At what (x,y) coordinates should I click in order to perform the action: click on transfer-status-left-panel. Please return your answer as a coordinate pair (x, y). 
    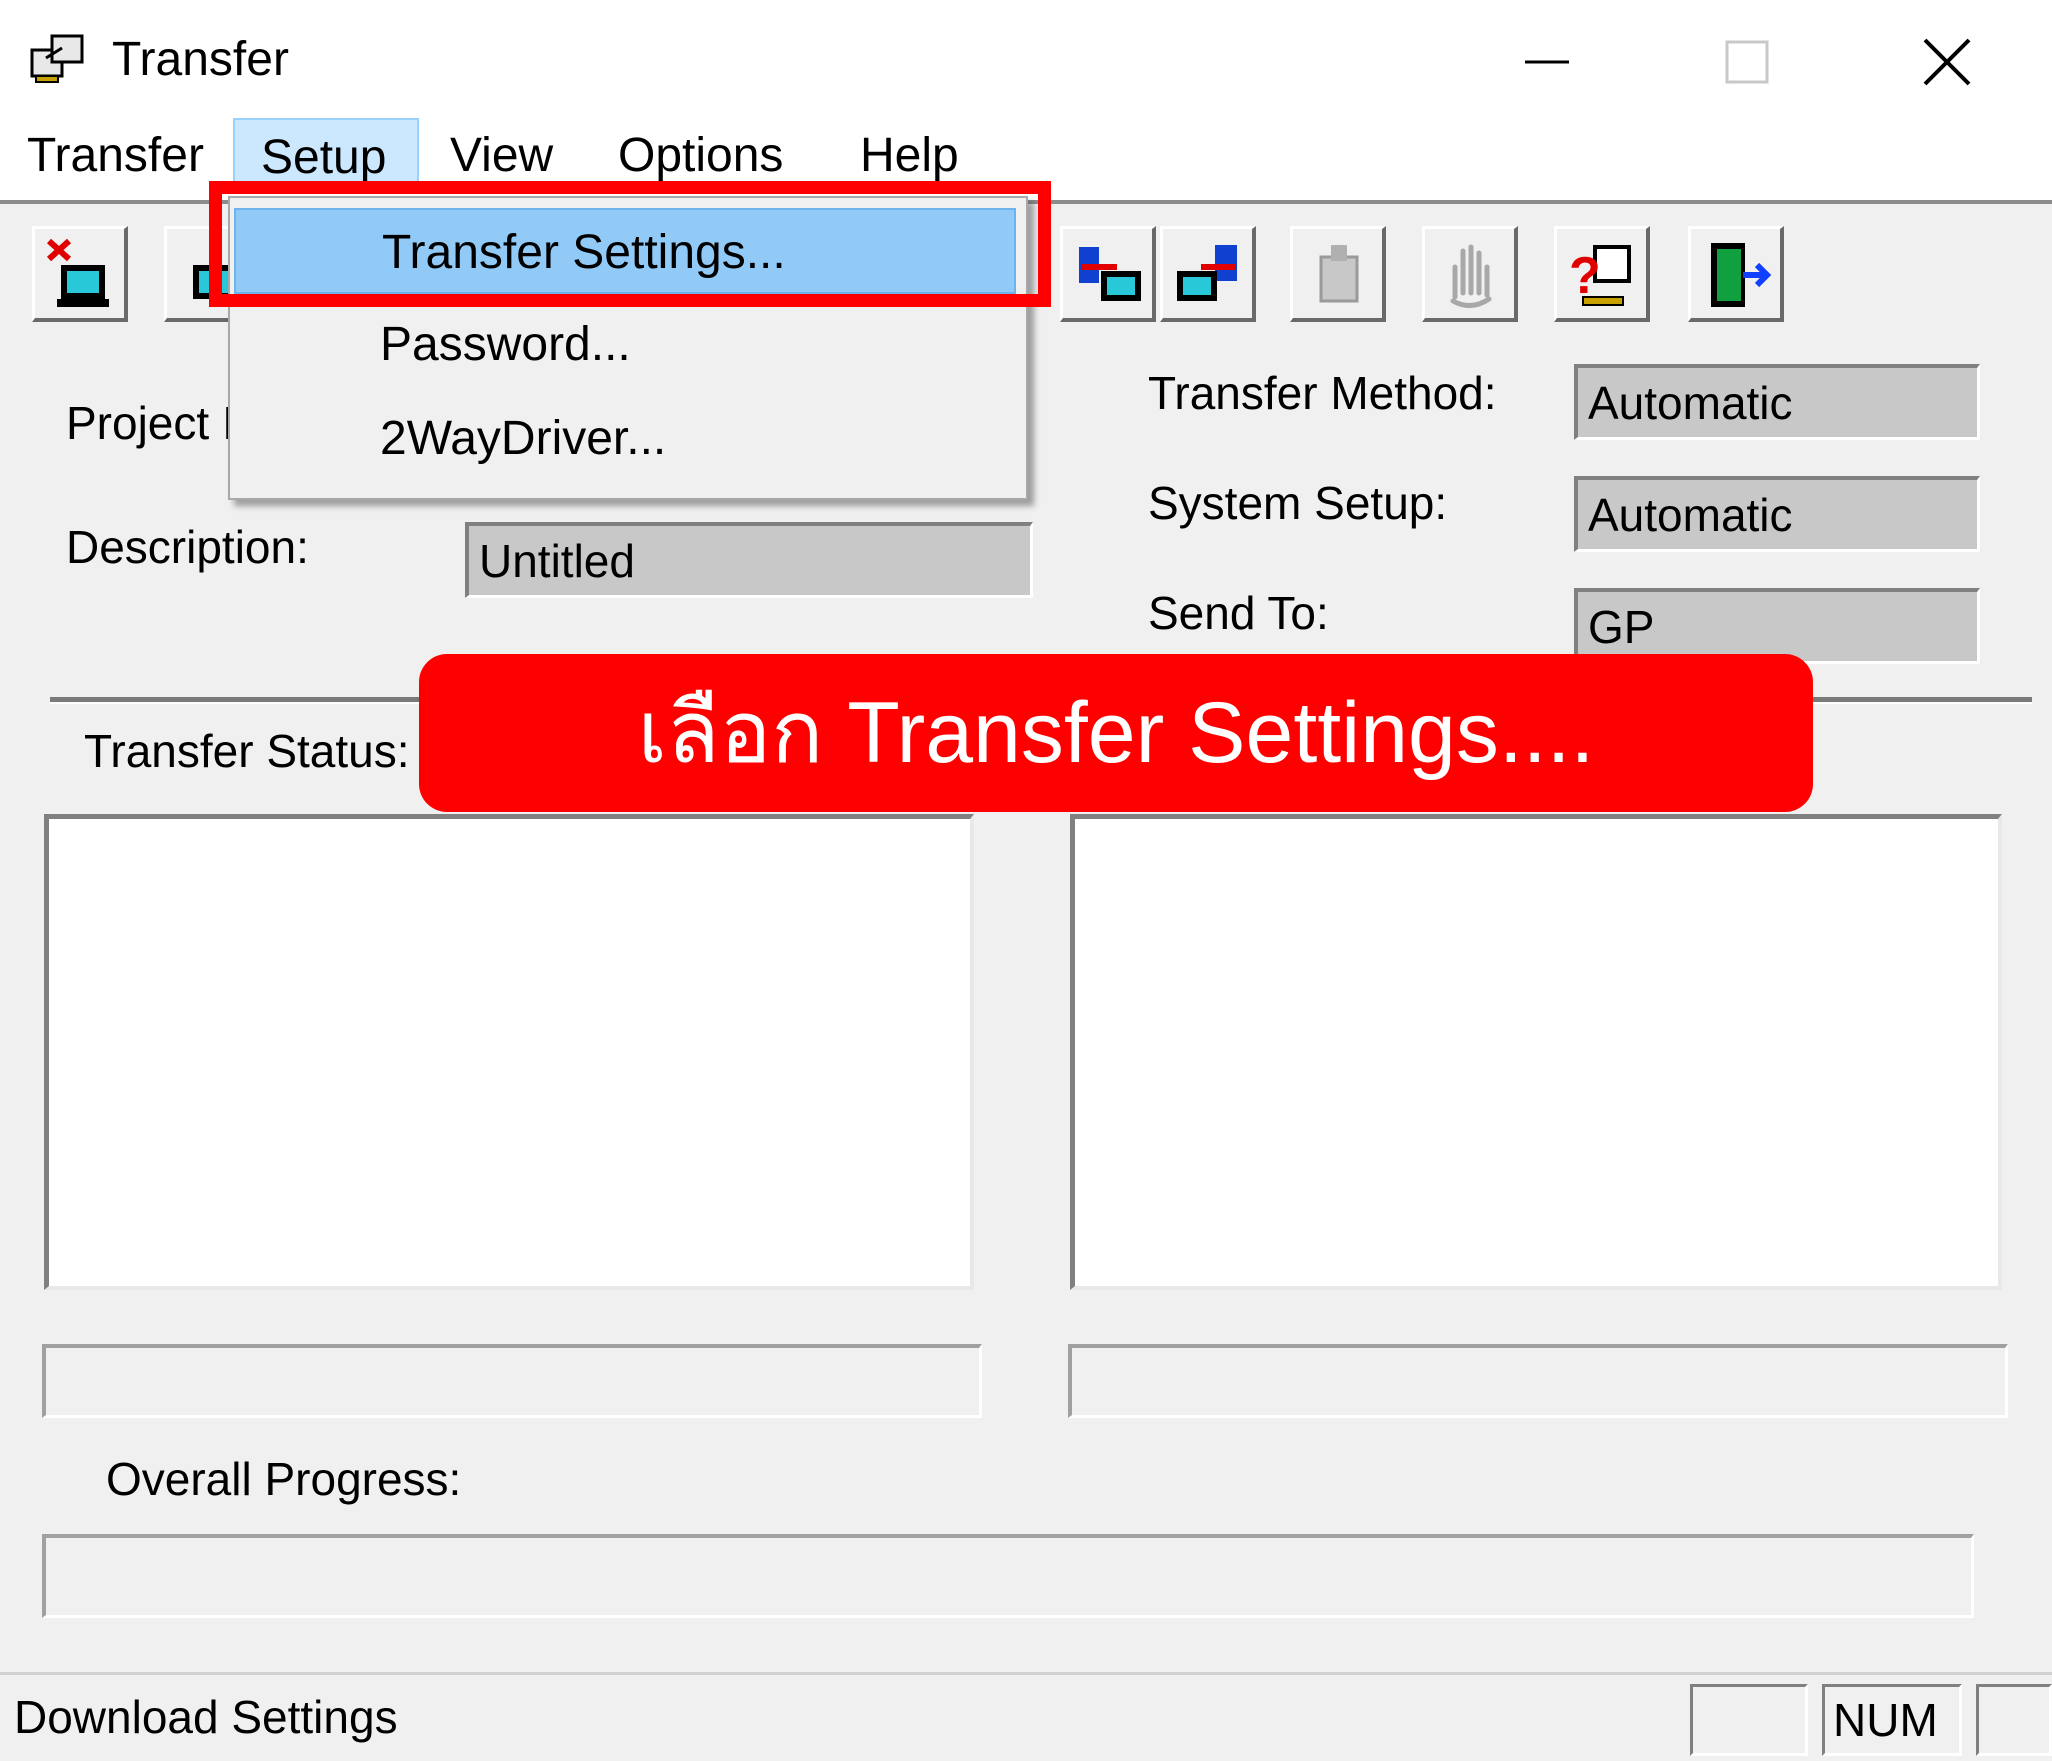
    Looking at the image, I should click on (509, 1052).